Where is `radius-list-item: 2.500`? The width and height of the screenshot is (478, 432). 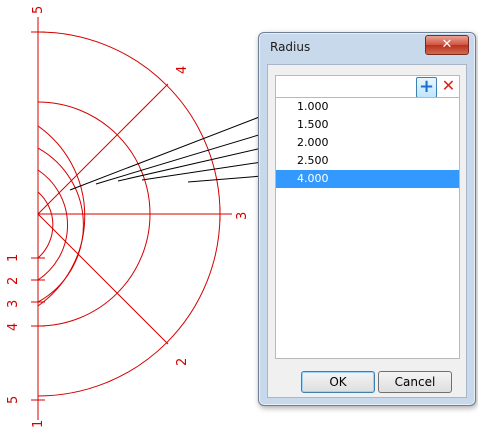 radius-list-item: 2.500 is located at coordinates (367, 161).